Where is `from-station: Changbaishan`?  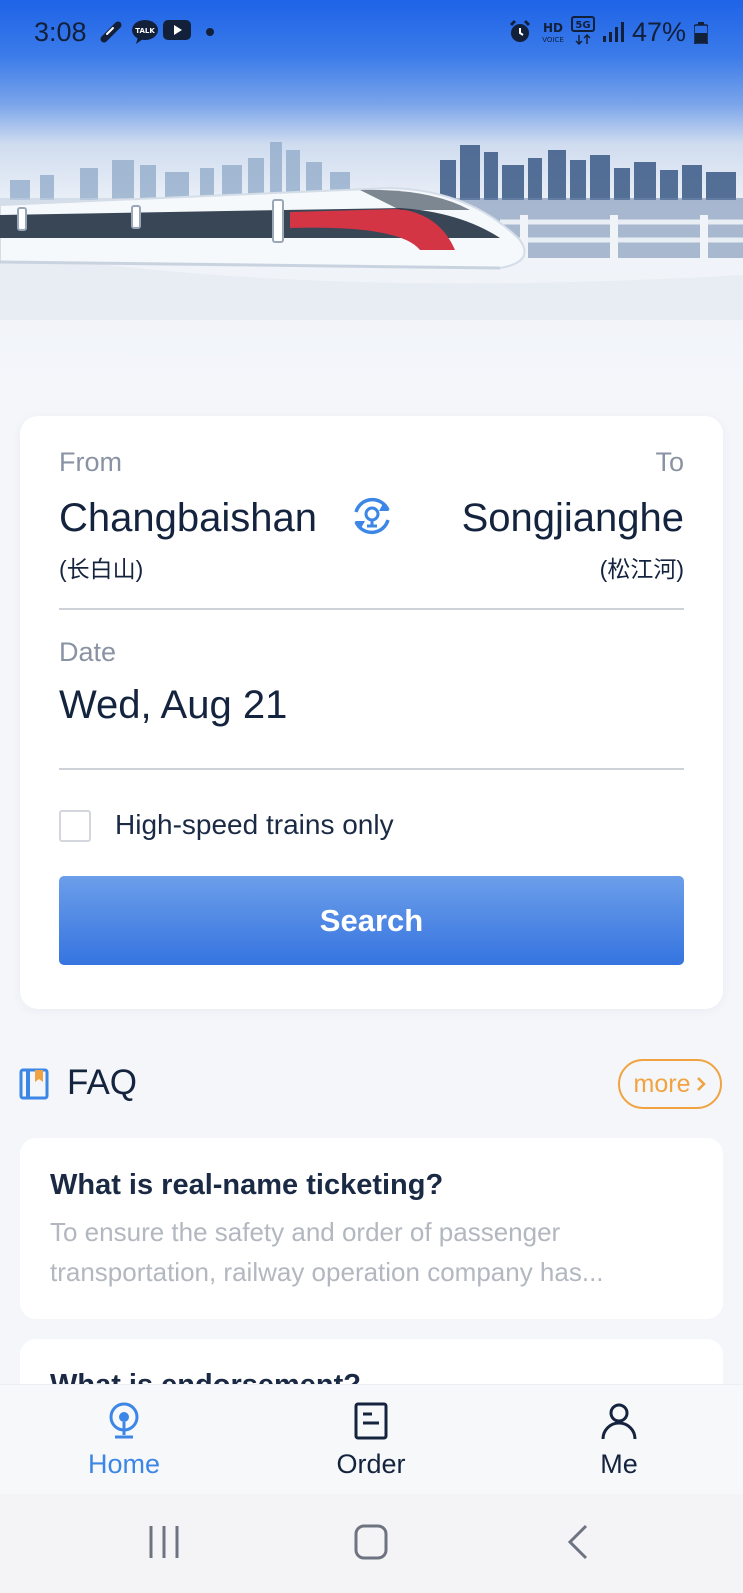
from-station: Changbaishan is located at coordinates (188, 518).